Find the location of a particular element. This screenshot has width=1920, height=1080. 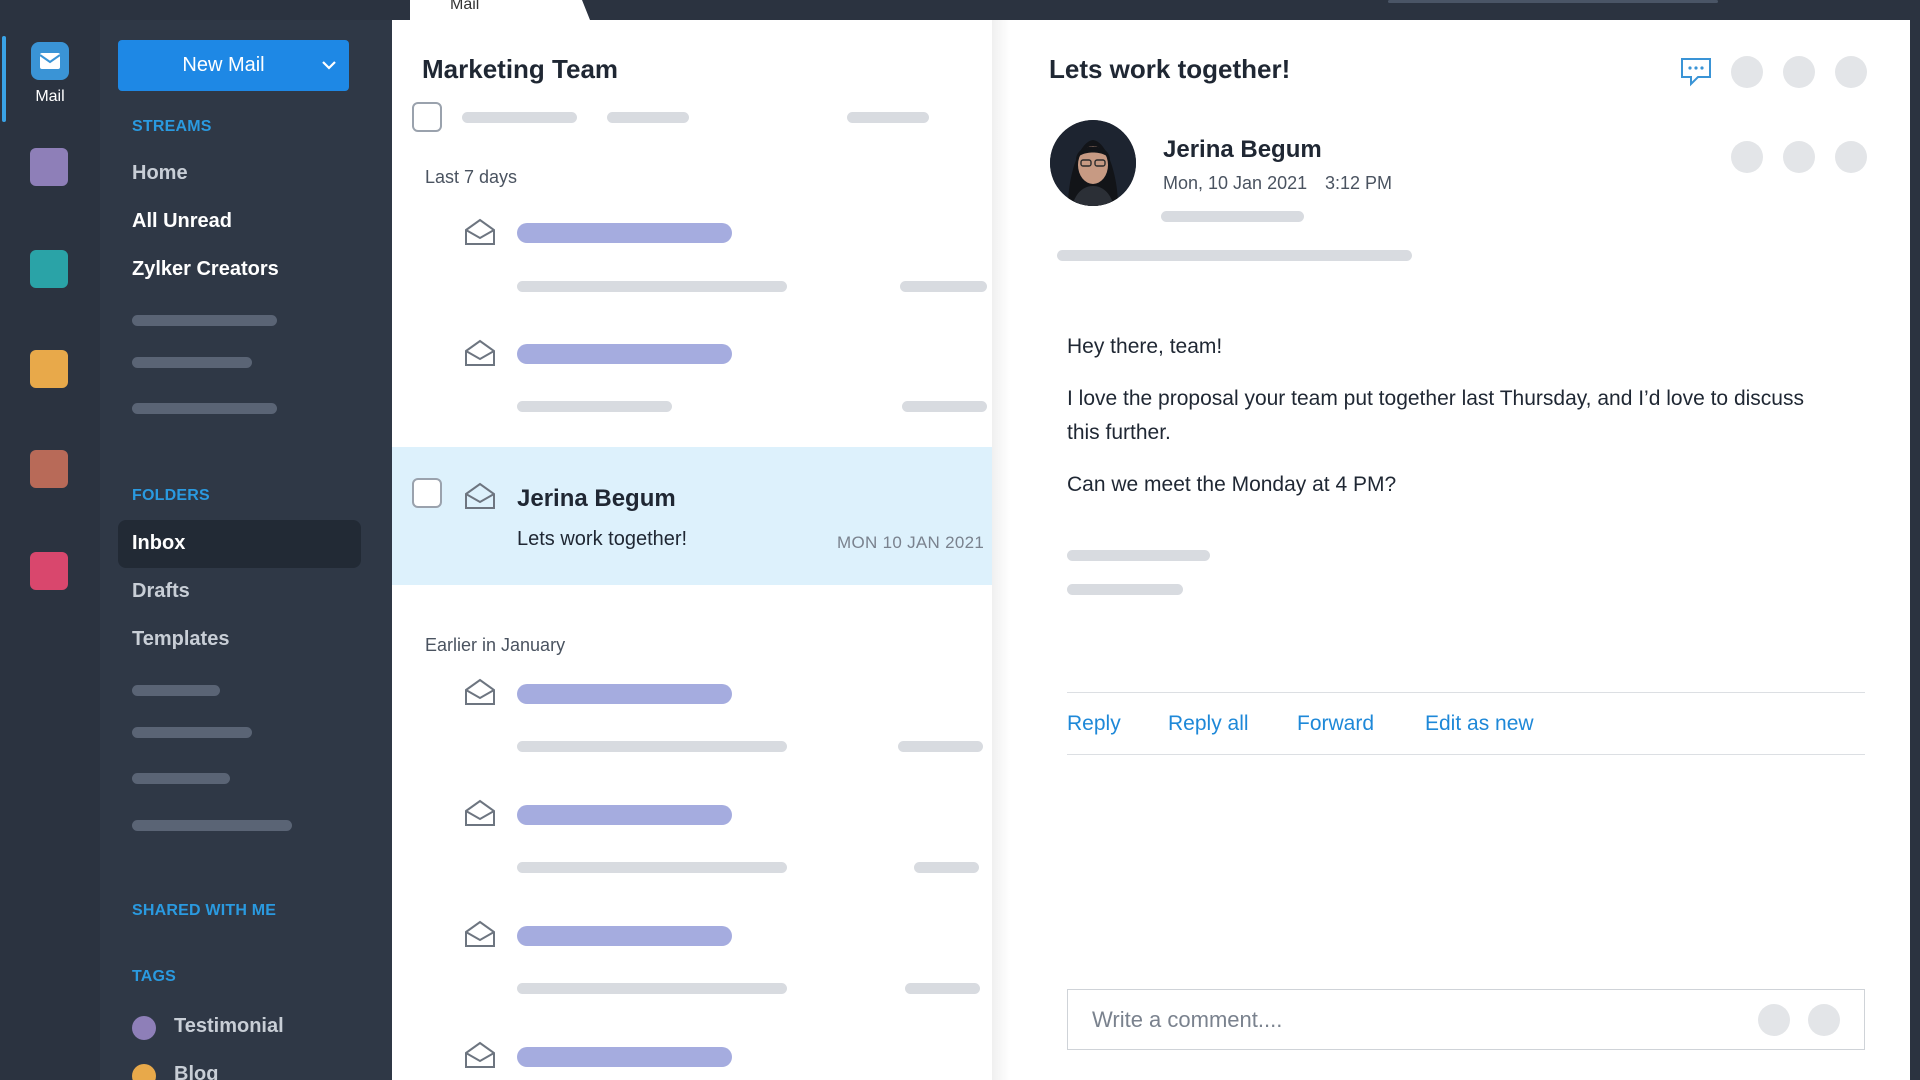

reply-button: Reply is located at coordinates (1094, 724).